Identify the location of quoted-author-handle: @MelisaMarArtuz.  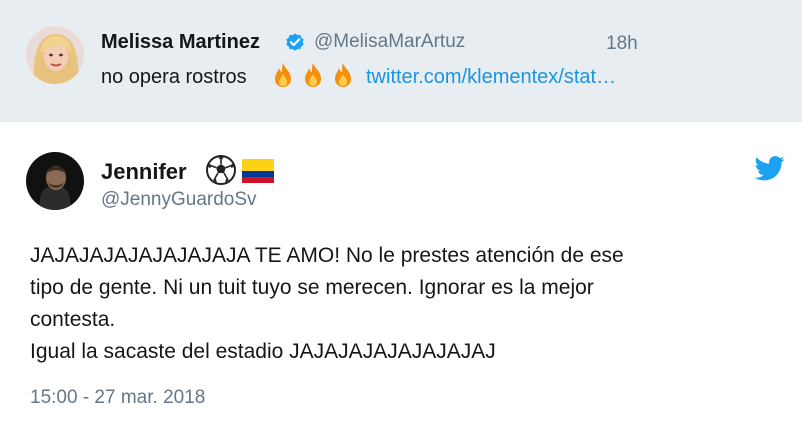
(389, 42).